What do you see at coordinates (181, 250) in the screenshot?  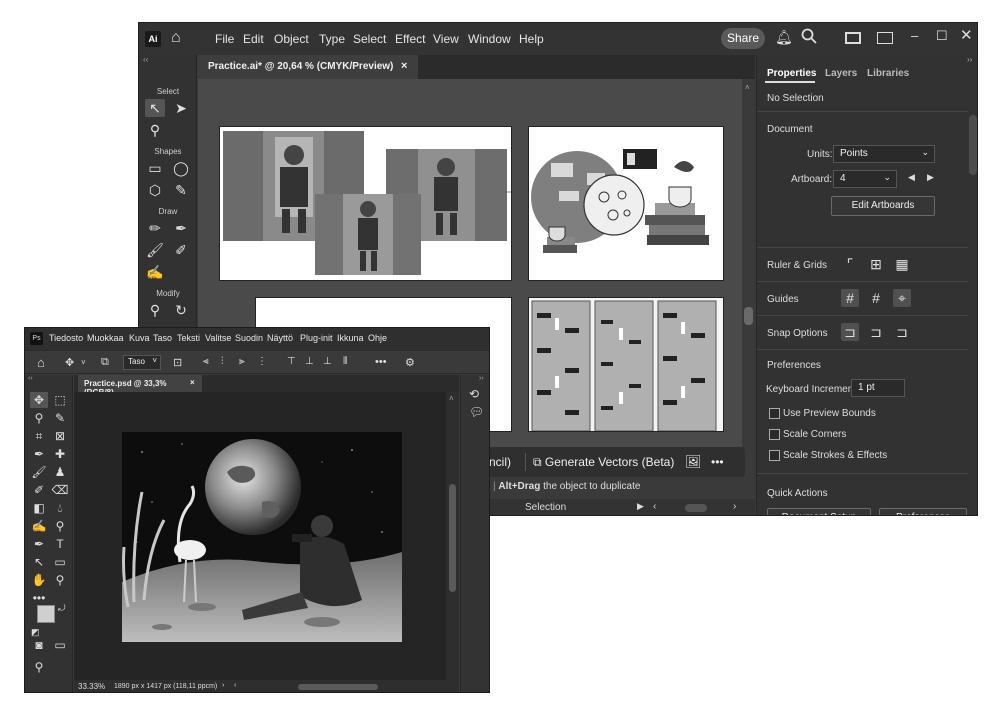 I see `blob-brush-tool-icon: ✐` at bounding box center [181, 250].